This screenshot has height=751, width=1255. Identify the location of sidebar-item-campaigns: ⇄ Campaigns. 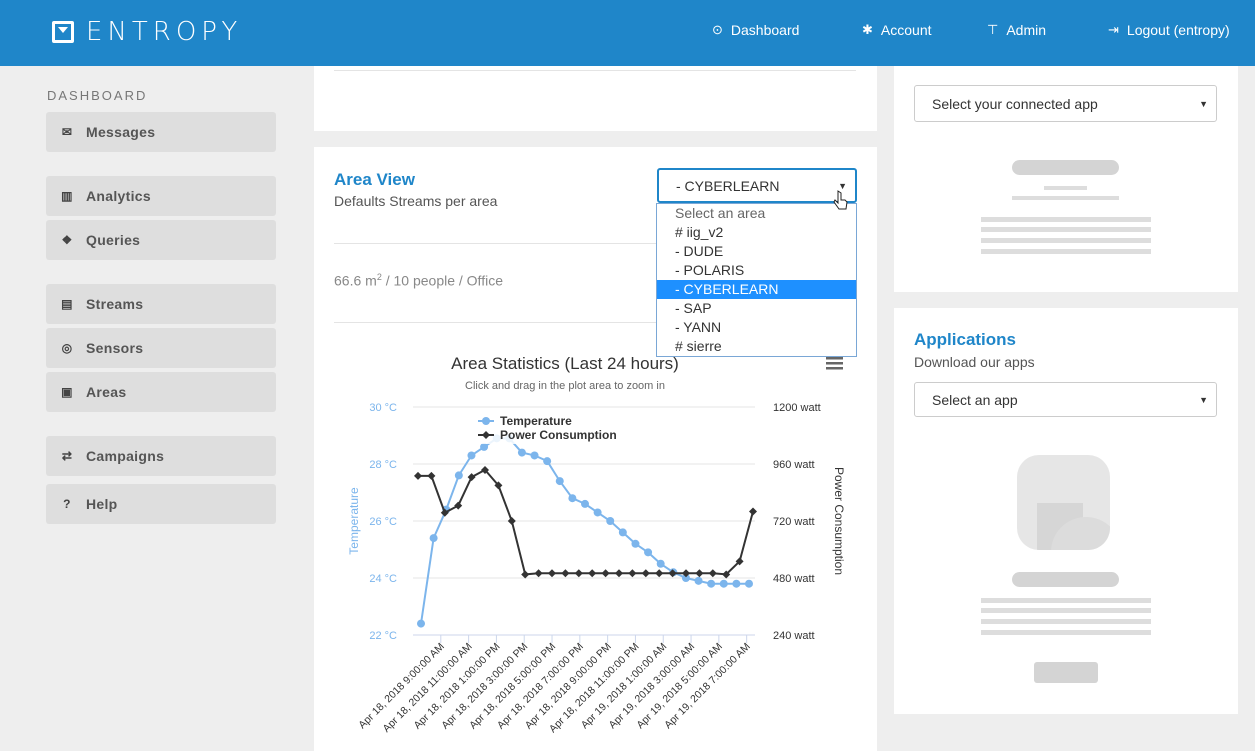
(161, 456).